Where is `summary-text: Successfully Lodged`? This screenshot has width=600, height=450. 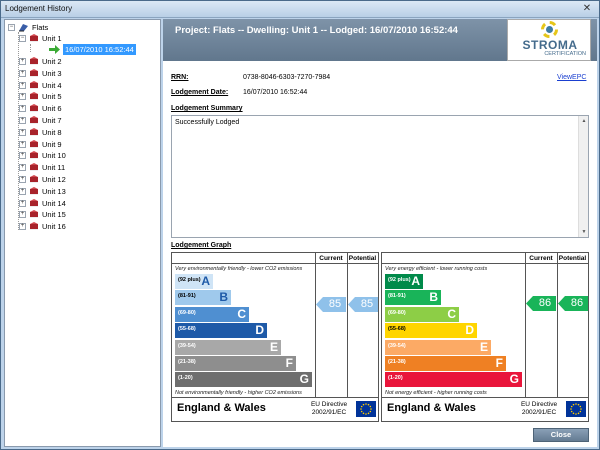
summary-text: Successfully Lodged is located at coordinates (207, 122).